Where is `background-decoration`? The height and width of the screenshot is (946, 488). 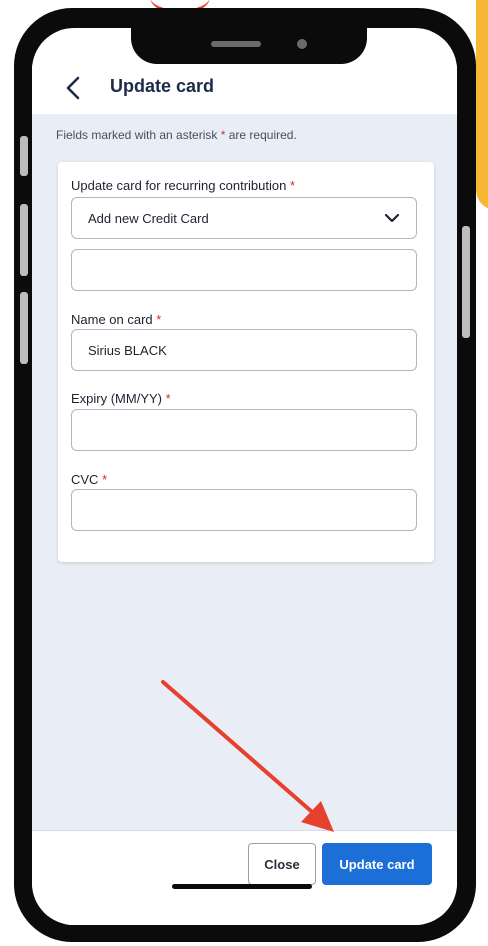 background-decoration is located at coordinates (482, 105).